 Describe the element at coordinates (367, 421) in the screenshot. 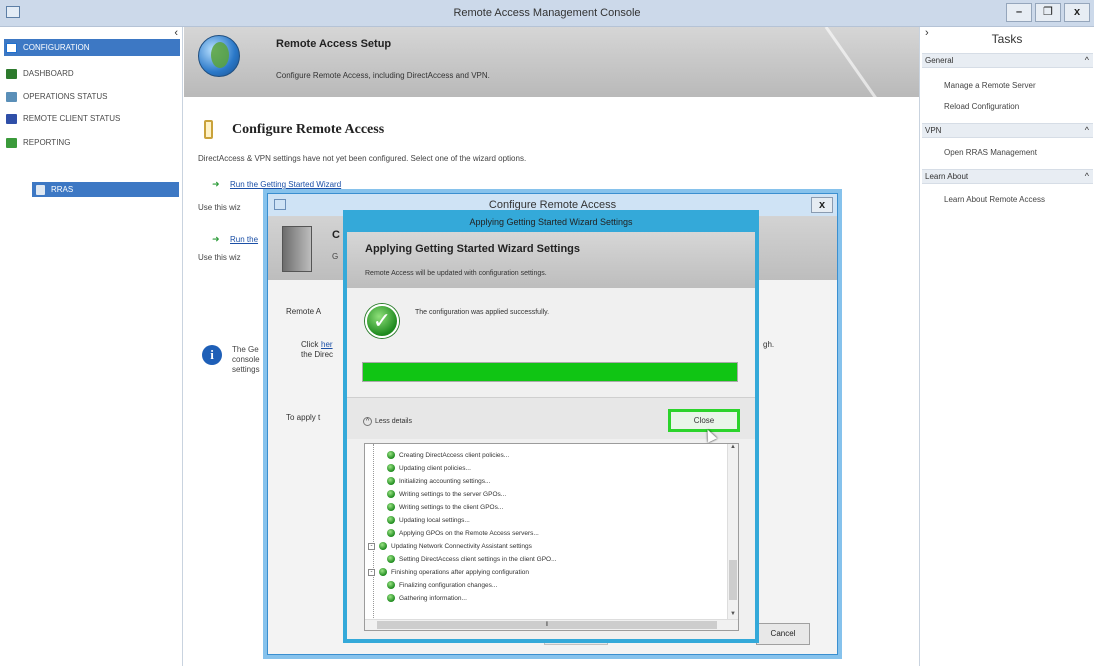

I see `collapse-icon: ^` at that location.